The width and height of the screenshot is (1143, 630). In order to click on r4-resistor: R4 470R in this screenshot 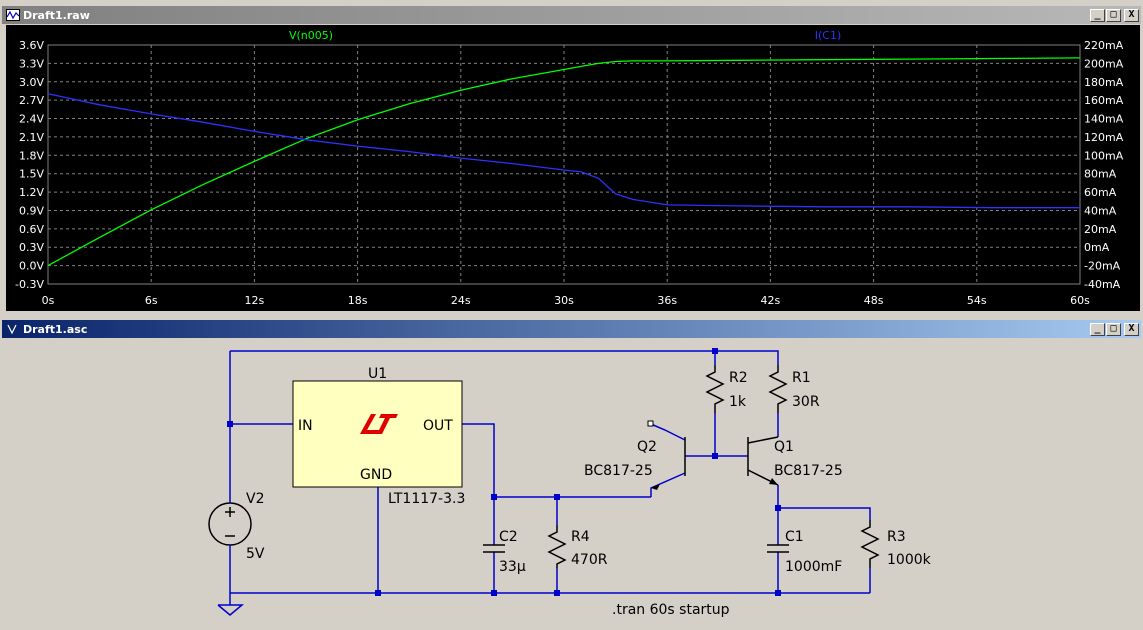, I will do `click(577, 546)`.